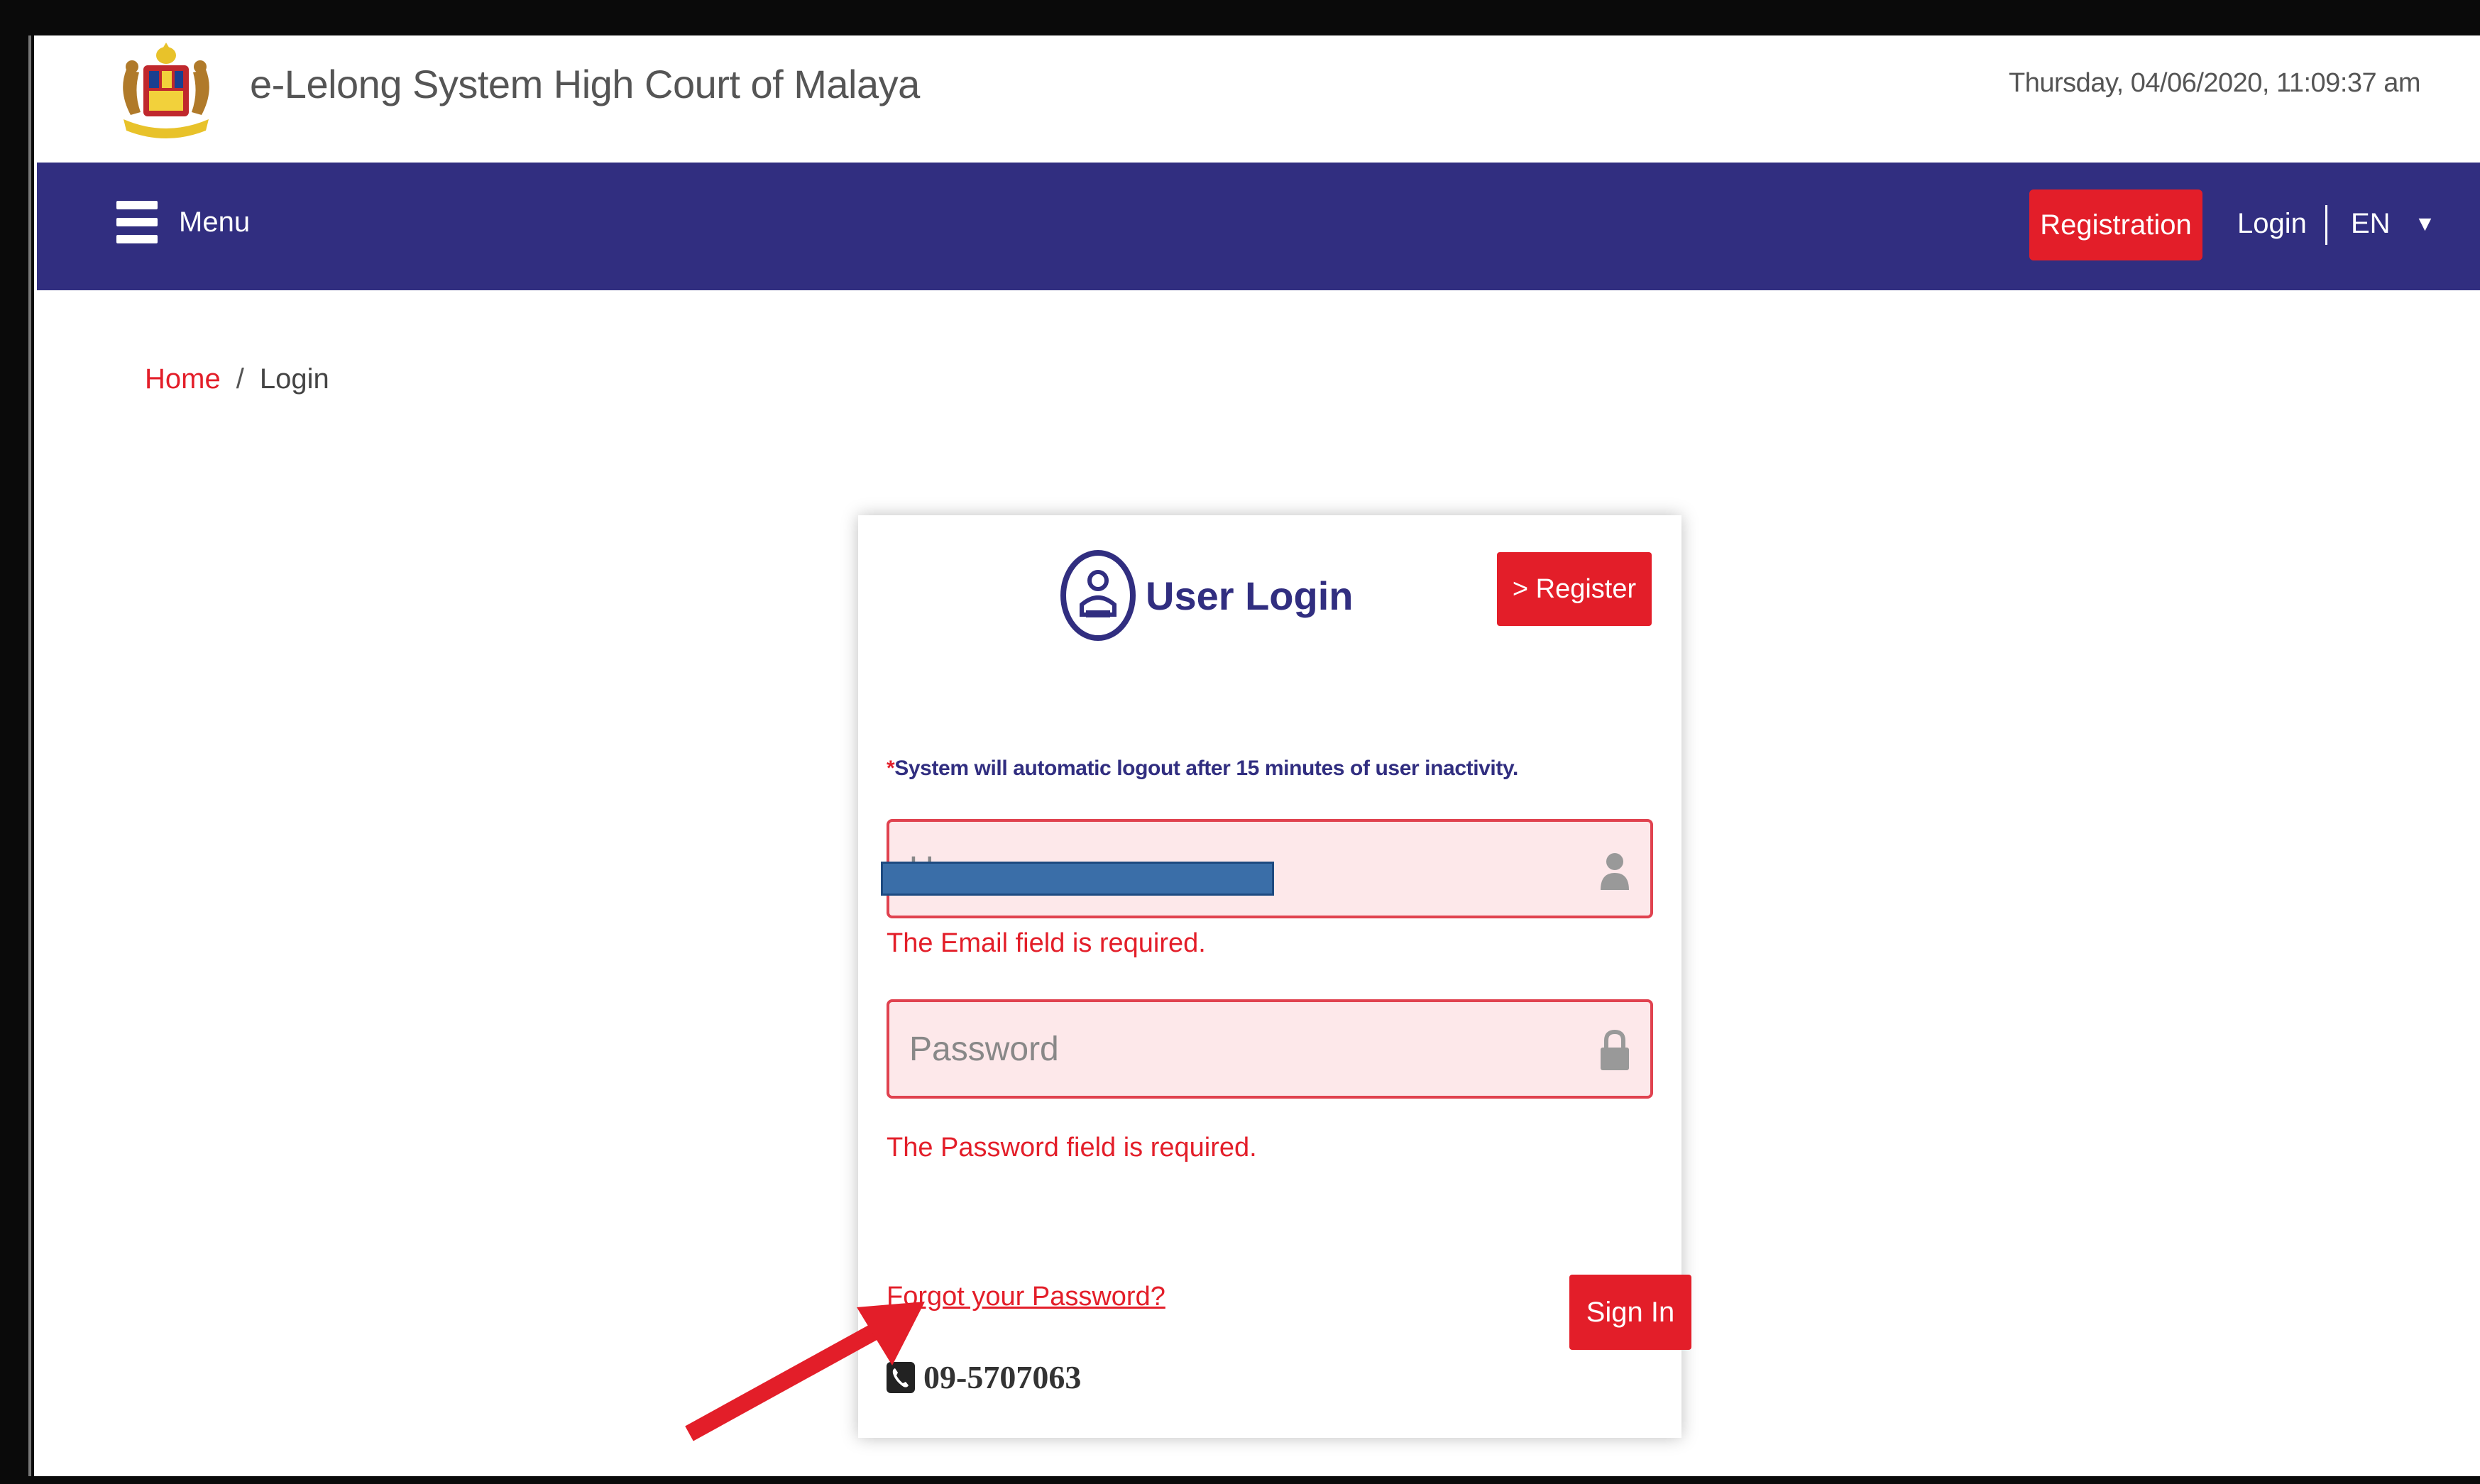 The width and height of the screenshot is (2480, 1484). I want to click on registration-button: Registration, so click(2115, 224).